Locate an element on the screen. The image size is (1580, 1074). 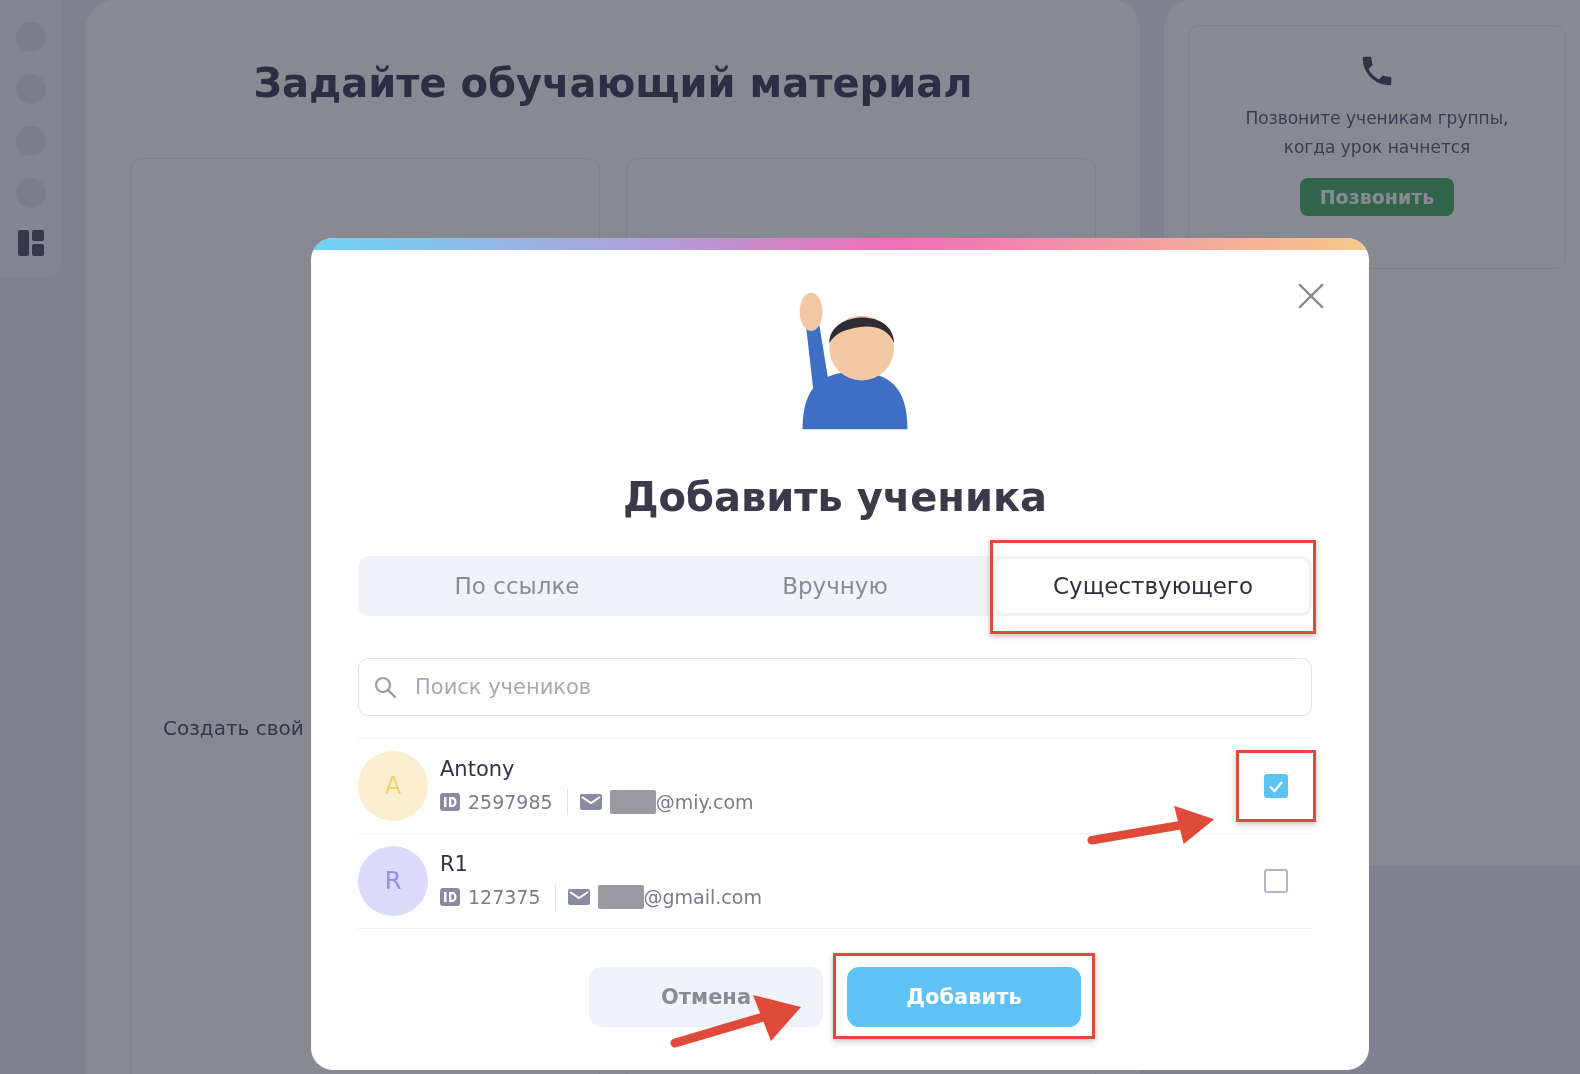
tab: По ссылке is located at coordinates (517, 586).